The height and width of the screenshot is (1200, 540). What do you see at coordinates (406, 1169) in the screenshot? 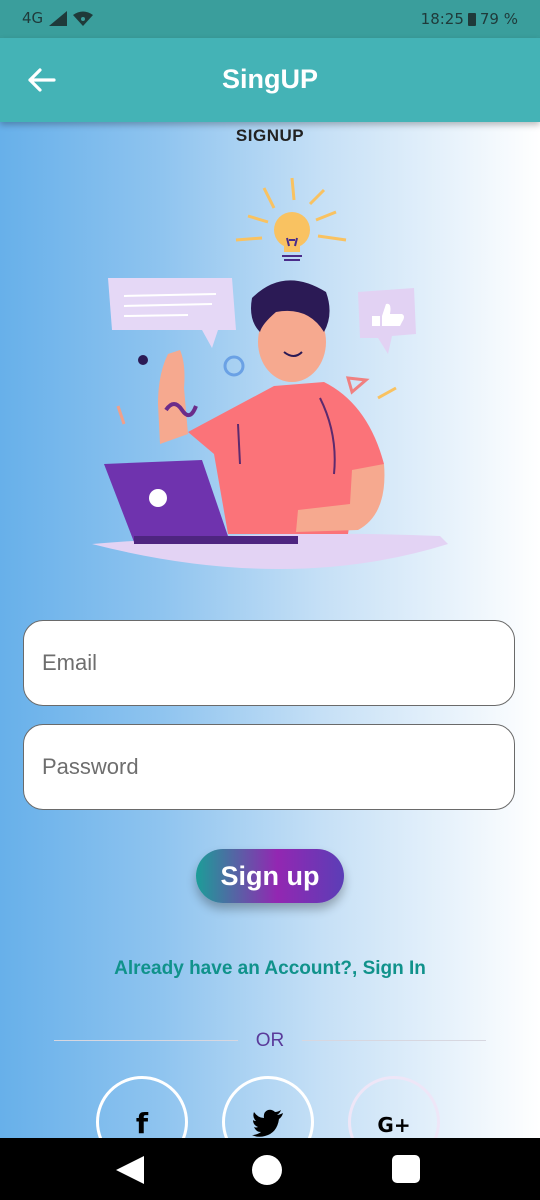
I see `nav-recents-icon` at bounding box center [406, 1169].